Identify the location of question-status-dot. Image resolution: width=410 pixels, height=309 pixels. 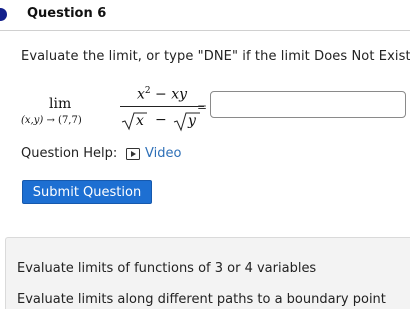
(3, 14).